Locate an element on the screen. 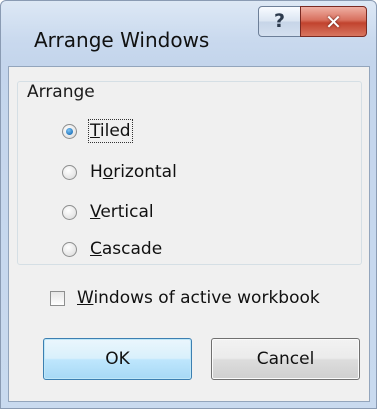 Image resolution: width=377 pixels, height=409 pixels. radio-vertical: Vertical is located at coordinates (108, 212).